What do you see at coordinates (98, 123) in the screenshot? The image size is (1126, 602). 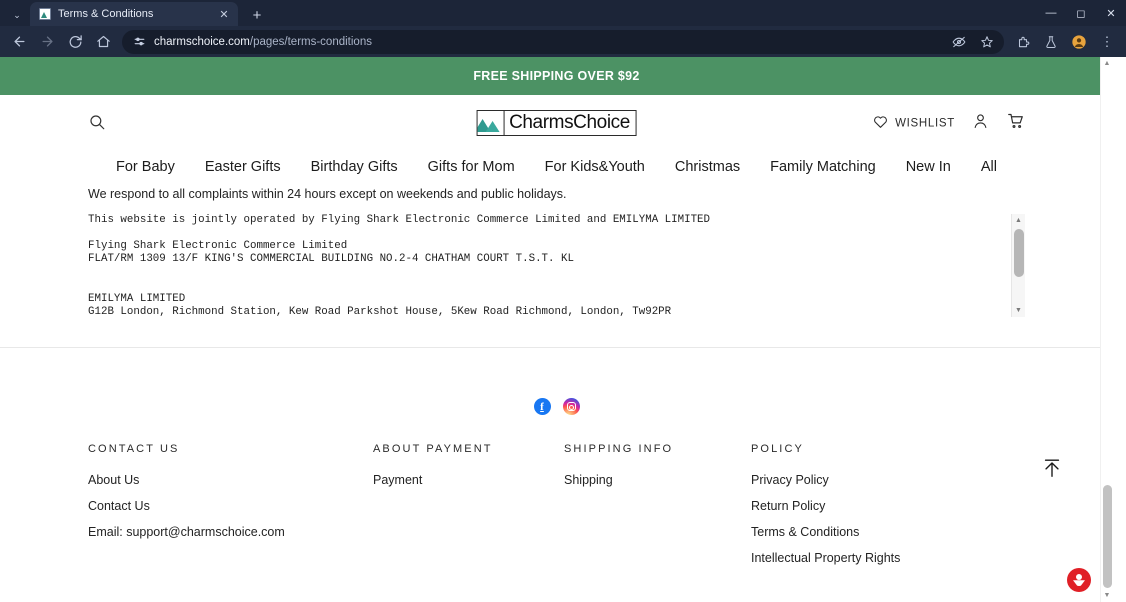 I see `search-icon` at bounding box center [98, 123].